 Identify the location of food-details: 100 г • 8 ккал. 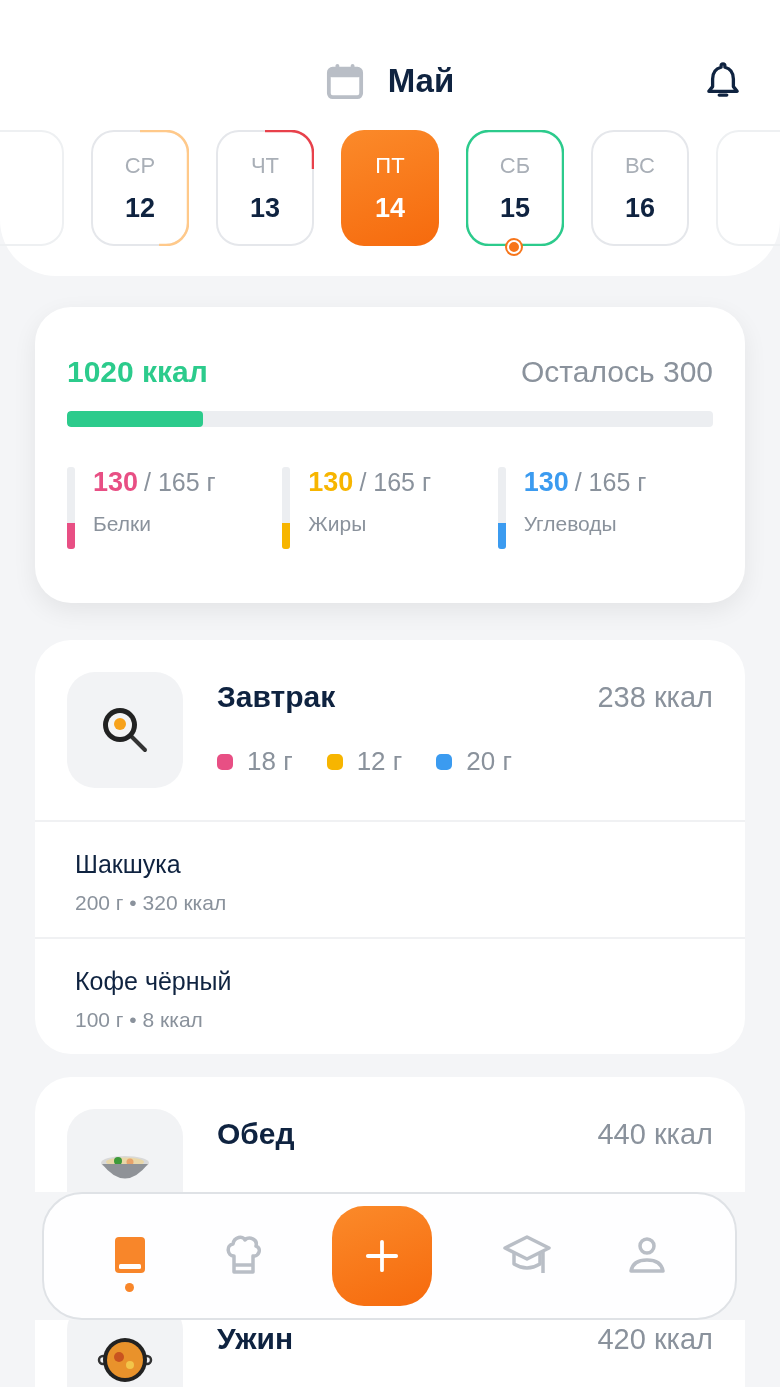
(139, 1020).